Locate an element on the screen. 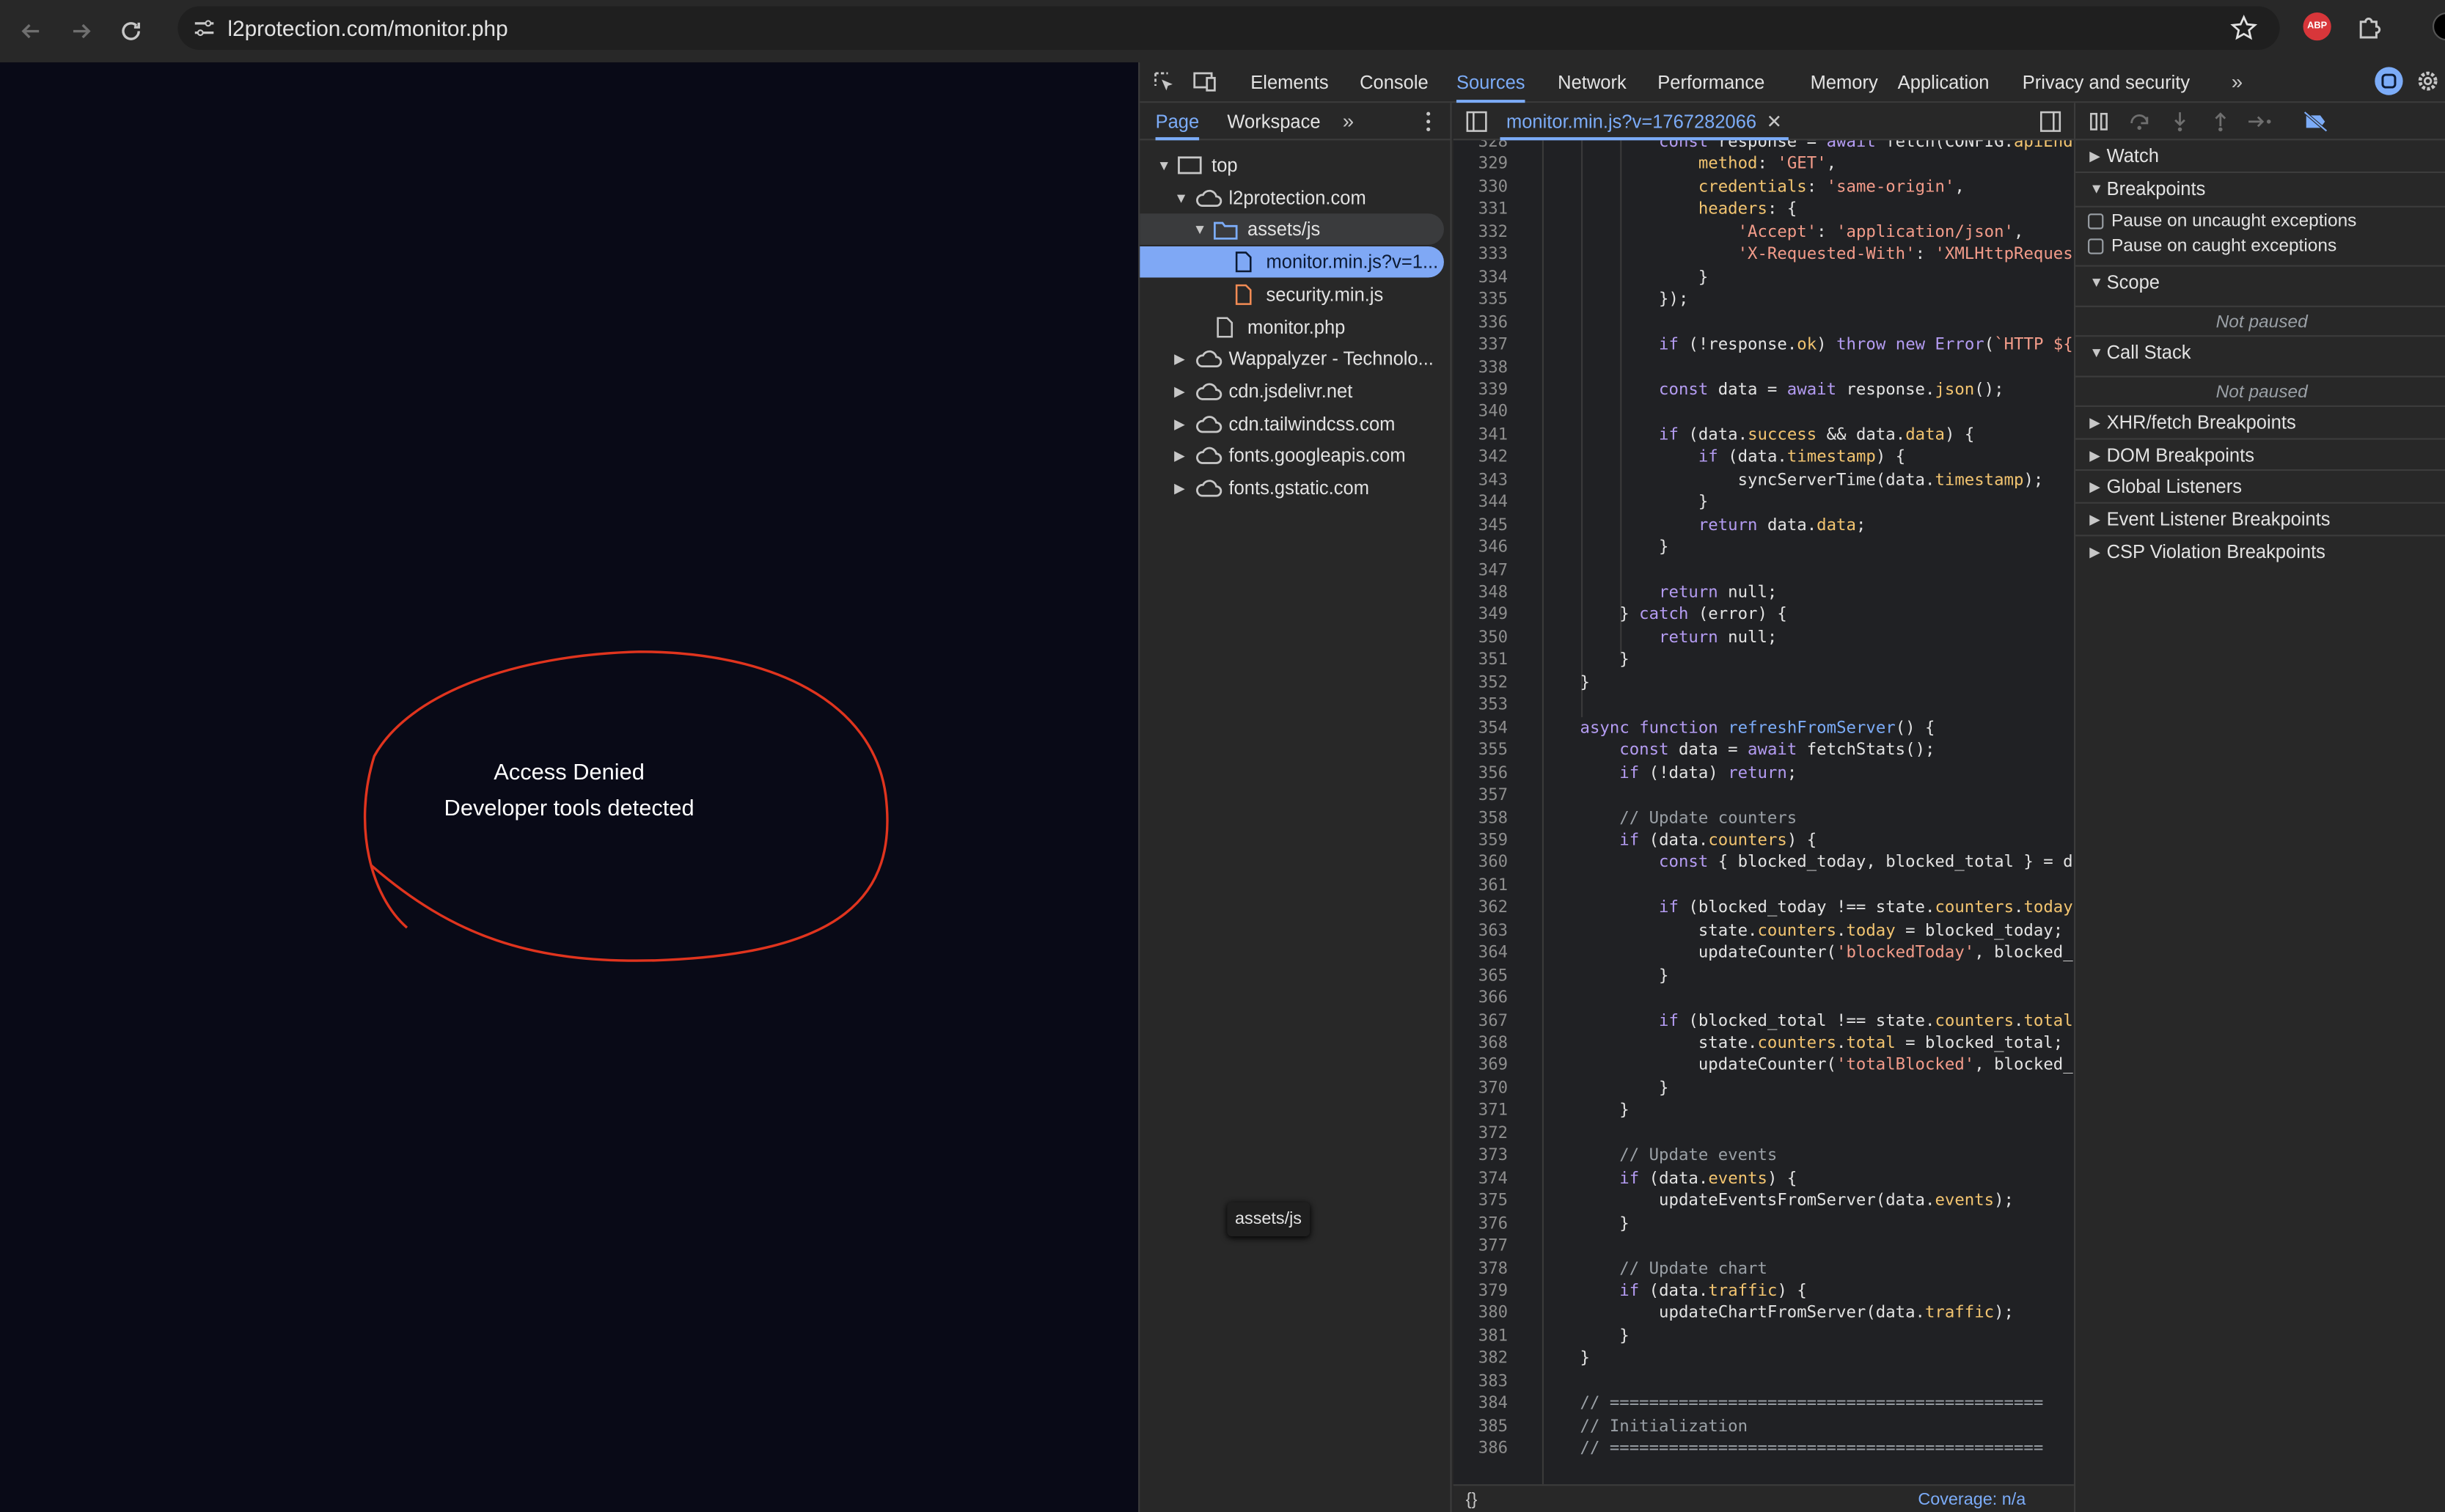 This screenshot has height=1512, width=2445. code-line: 332 'Accept': 'application/json', is located at coordinates (1764, 232).